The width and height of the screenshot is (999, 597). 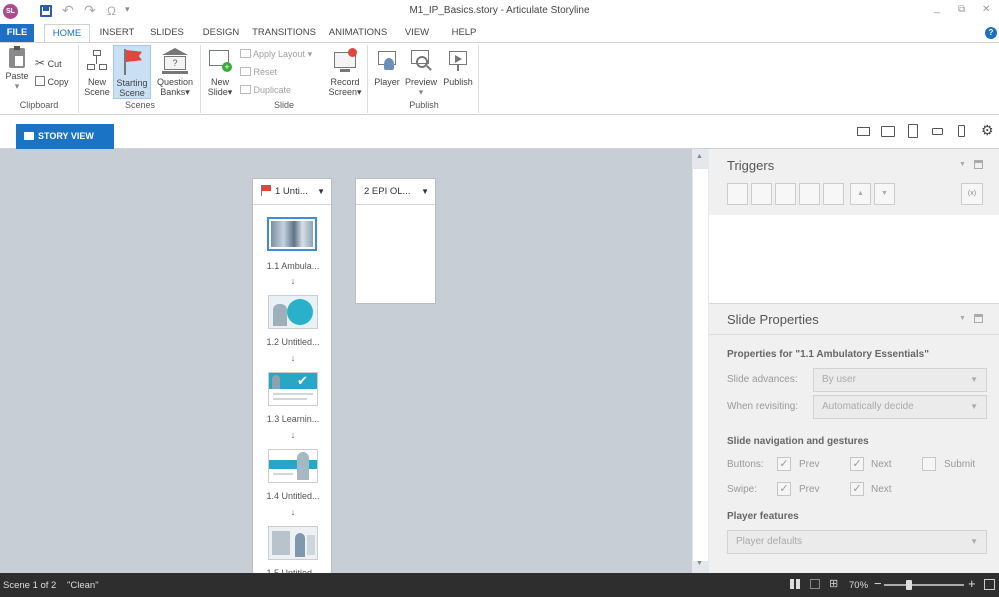 I want to click on tab-file: FILE, so click(x=17, y=33).